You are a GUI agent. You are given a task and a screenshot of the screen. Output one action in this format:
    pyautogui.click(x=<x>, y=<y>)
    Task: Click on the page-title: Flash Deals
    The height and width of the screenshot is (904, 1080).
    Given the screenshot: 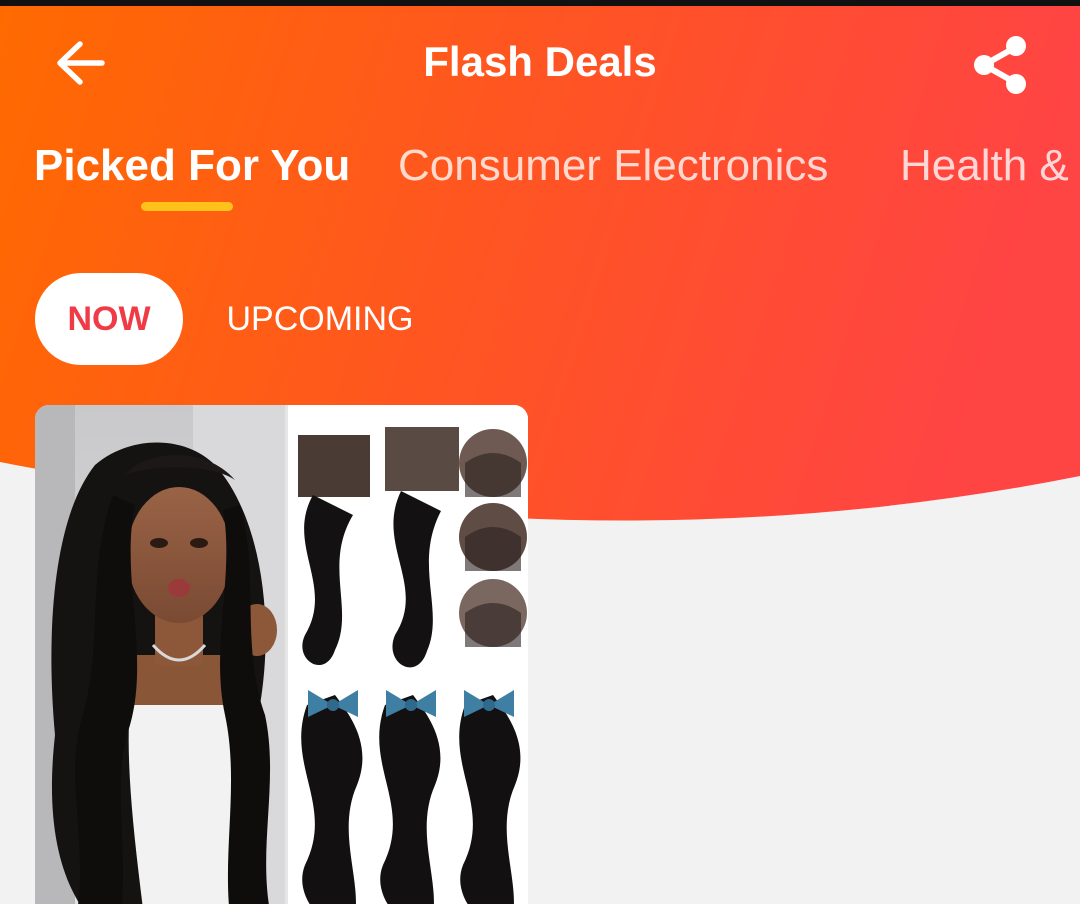 What is the action you would take?
    pyautogui.click(x=540, y=61)
    